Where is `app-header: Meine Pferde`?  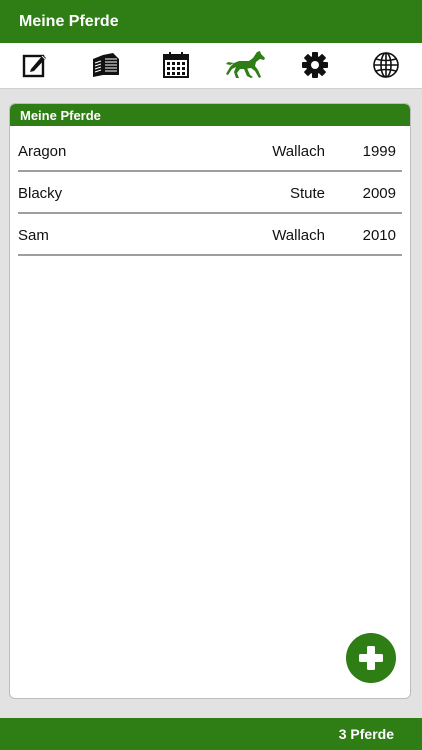 app-header: Meine Pferde is located at coordinates (211, 21).